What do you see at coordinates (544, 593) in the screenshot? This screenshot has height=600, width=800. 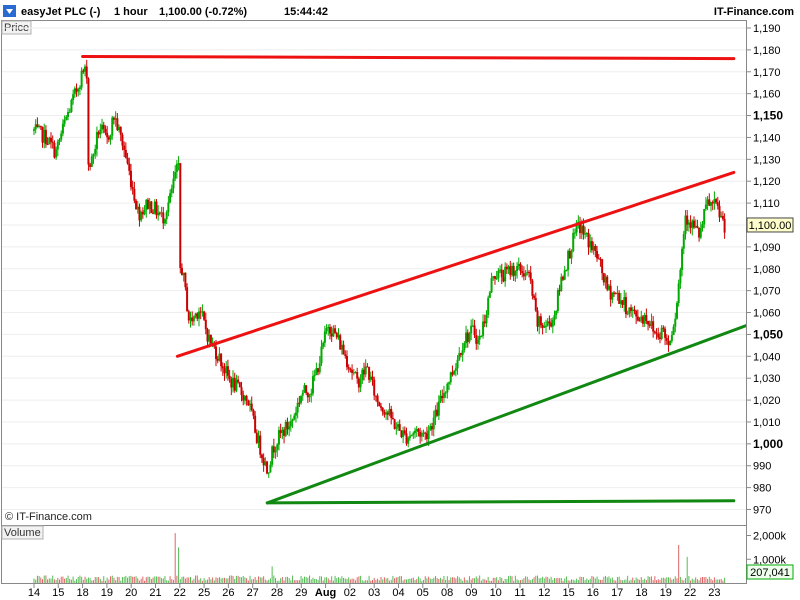 I see `x-tick-label: 12` at bounding box center [544, 593].